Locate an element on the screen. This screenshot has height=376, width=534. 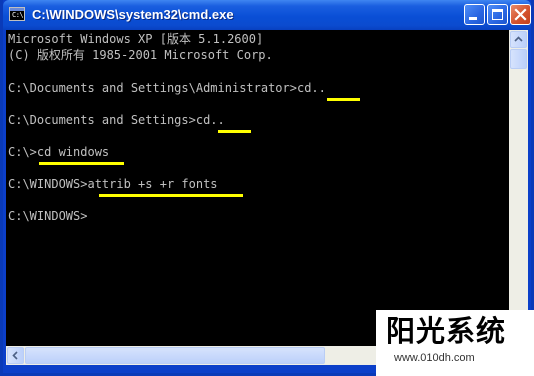
close-icon is located at coordinates (520, 14).